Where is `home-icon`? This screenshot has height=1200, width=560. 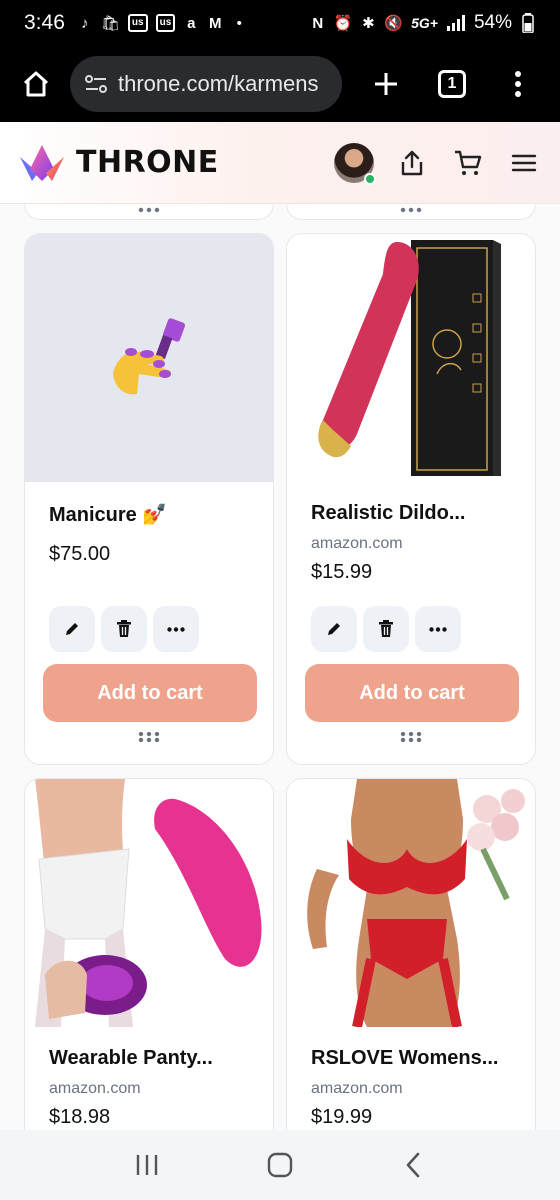 home-icon is located at coordinates (36, 84).